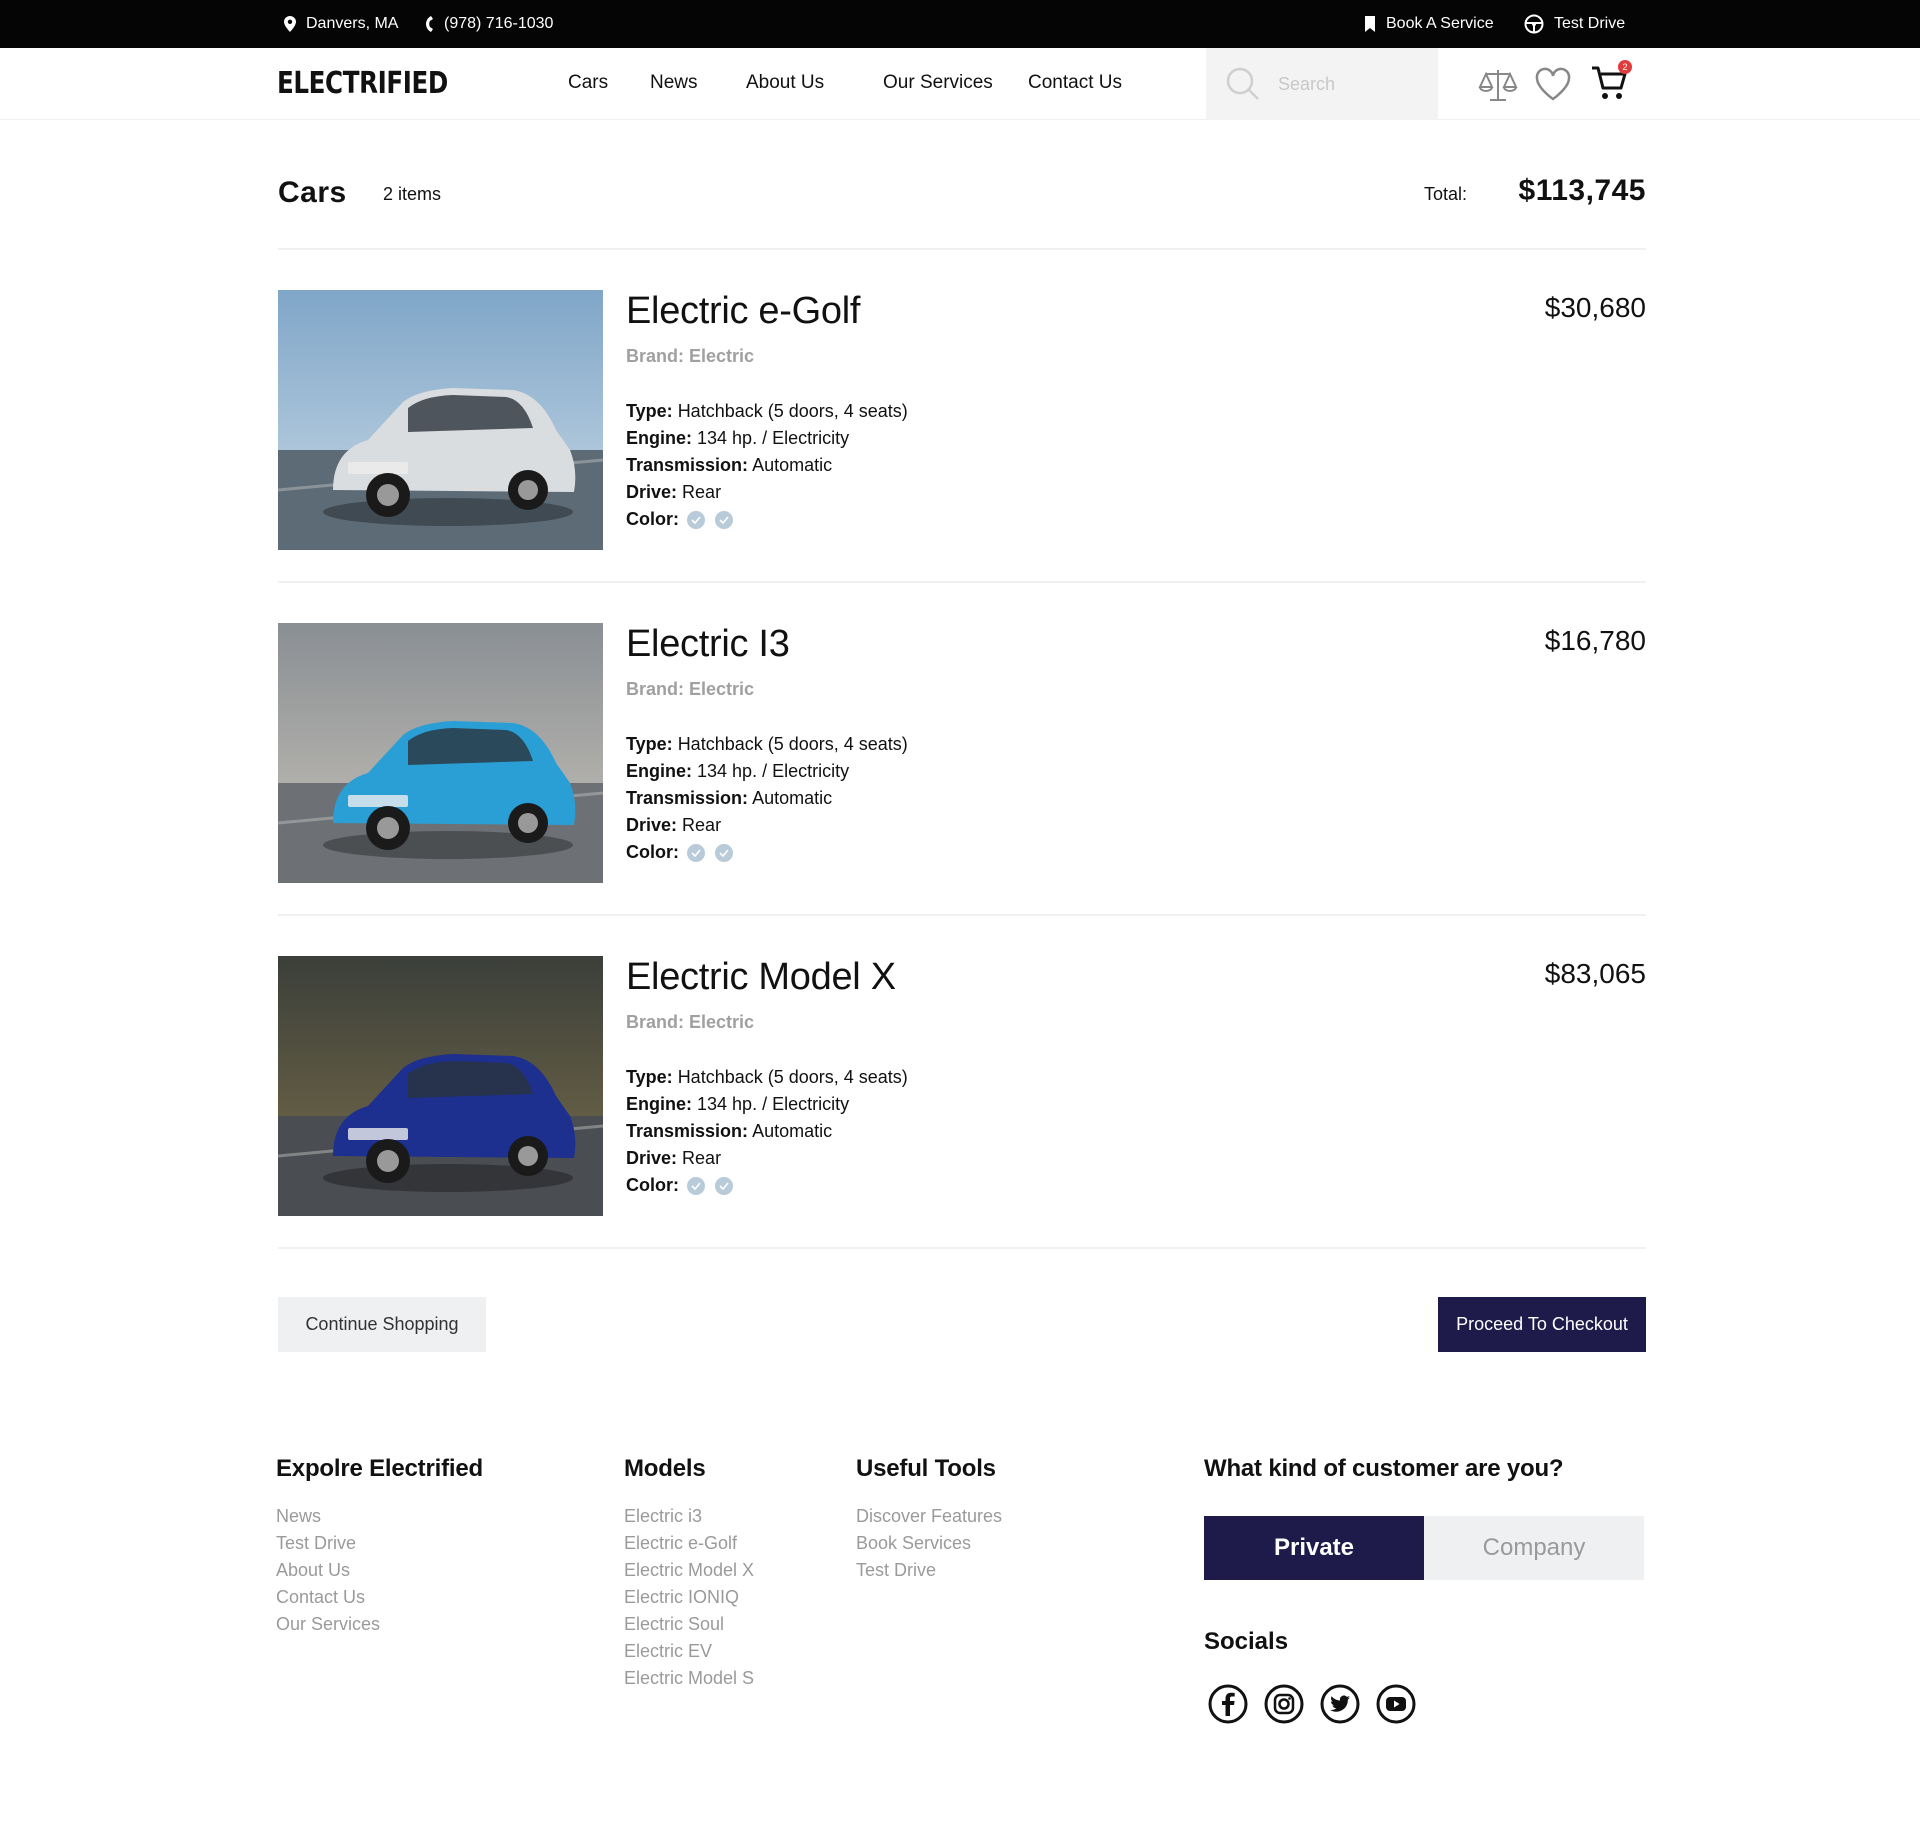  What do you see at coordinates (1314, 1548) in the screenshot?
I see `private-option: Private` at bounding box center [1314, 1548].